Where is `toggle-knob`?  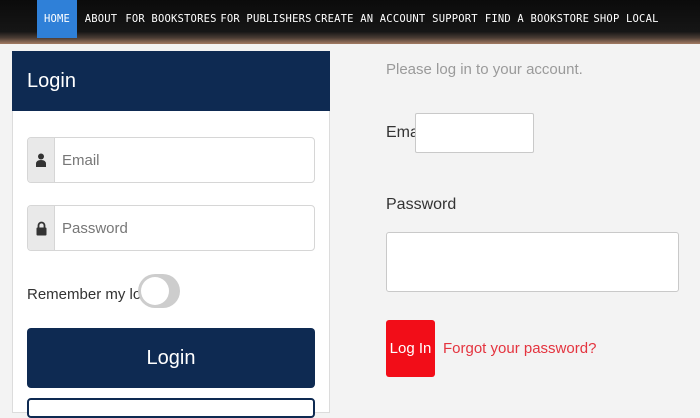 toggle-knob is located at coordinates (155, 291).